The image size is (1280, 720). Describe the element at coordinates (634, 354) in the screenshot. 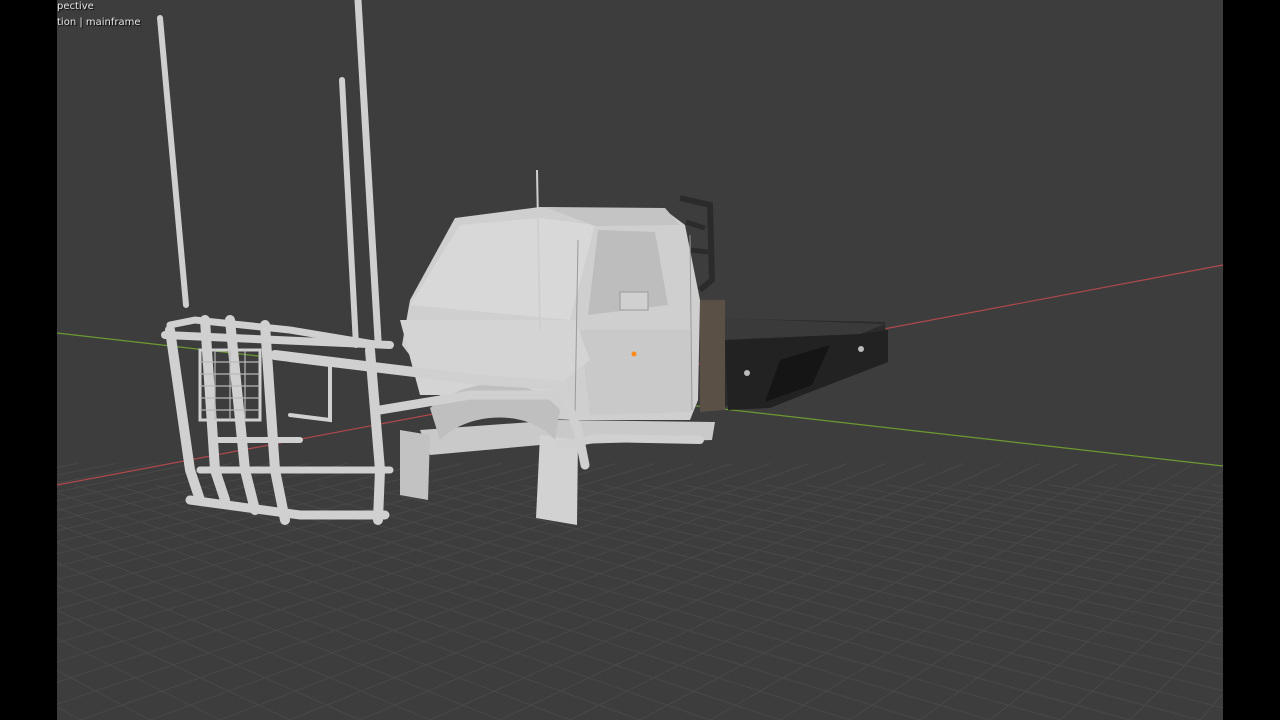

I see `object-origin-dot` at that location.